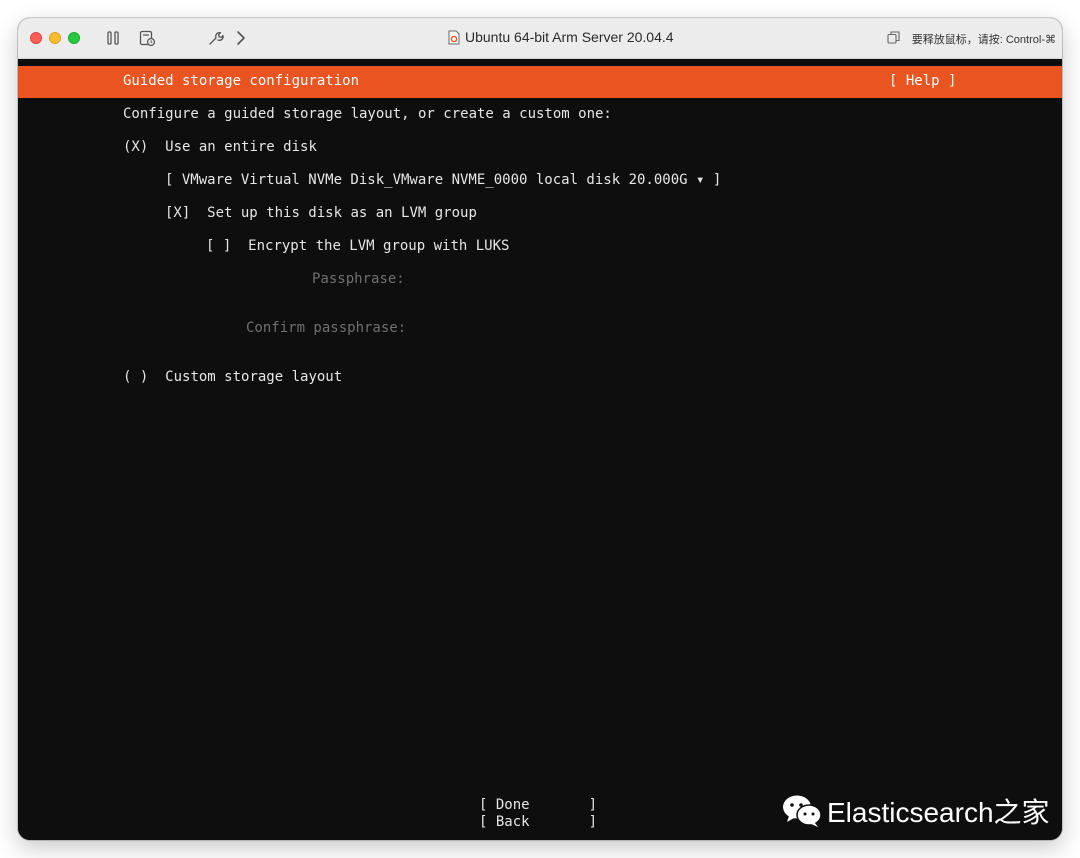 The image size is (1080, 858). What do you see at coordinates (893, 39) in the screenshot?
I see `copy-icon` at bounding box center [893, 39].